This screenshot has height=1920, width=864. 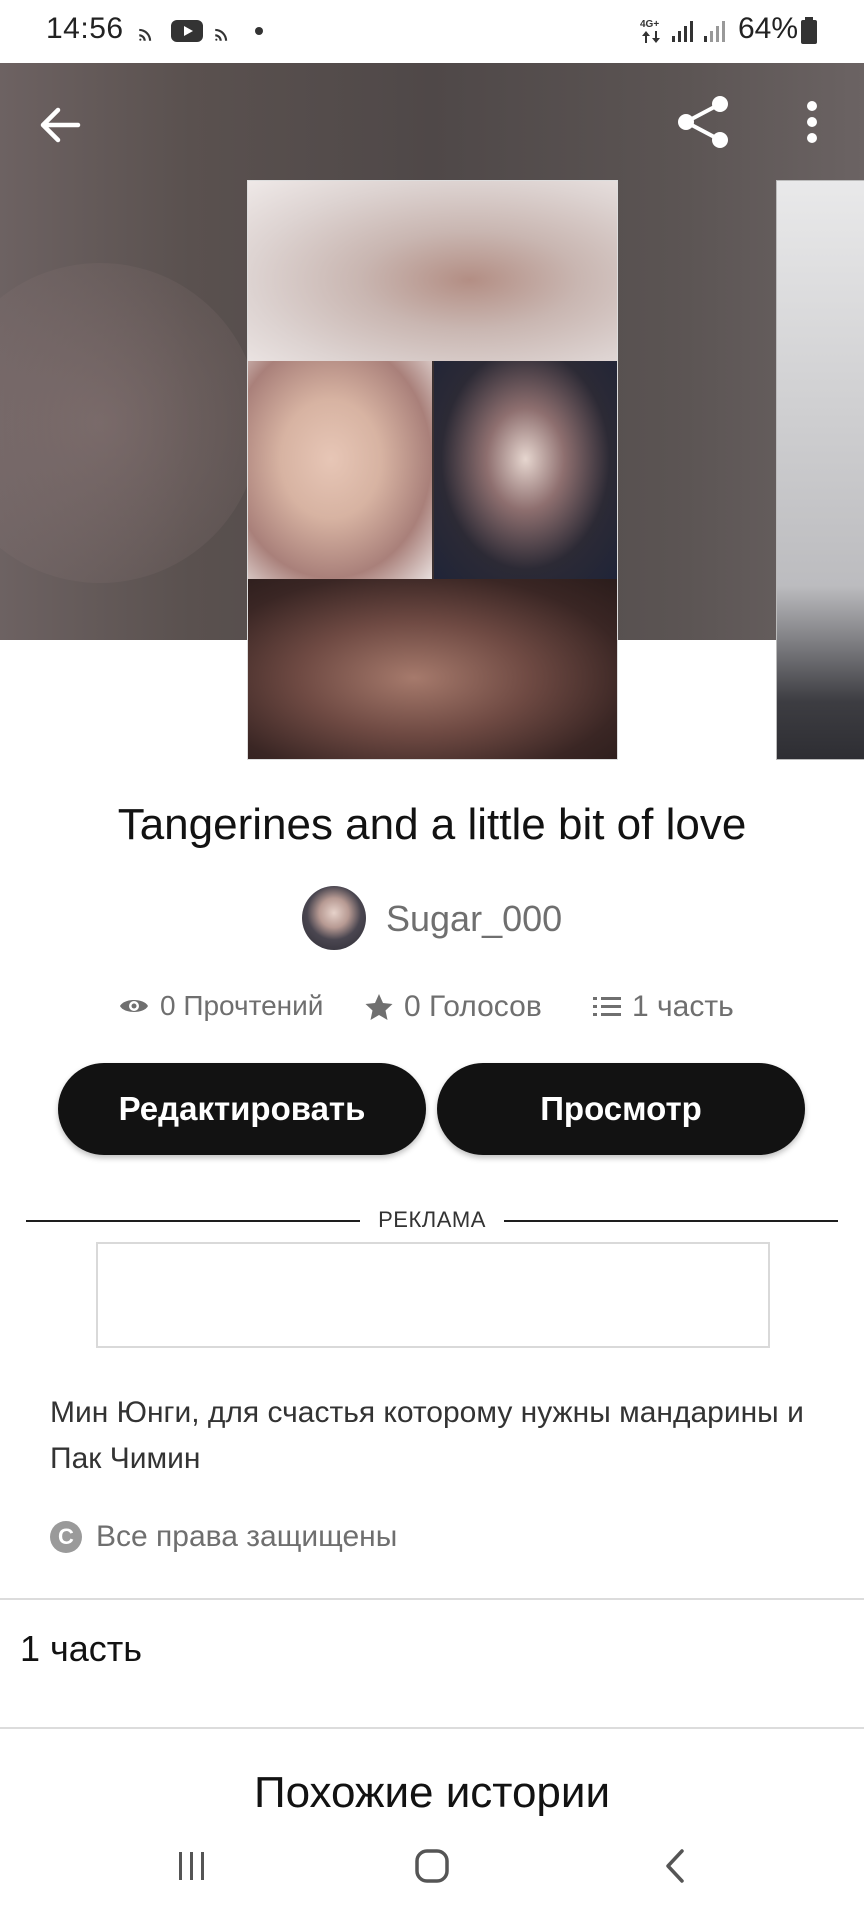 What do you see at coordinates (432, 824) in the screenshot?
I see `story-title: Tangerines and a little bit of love` at bounding box center [432, 824].